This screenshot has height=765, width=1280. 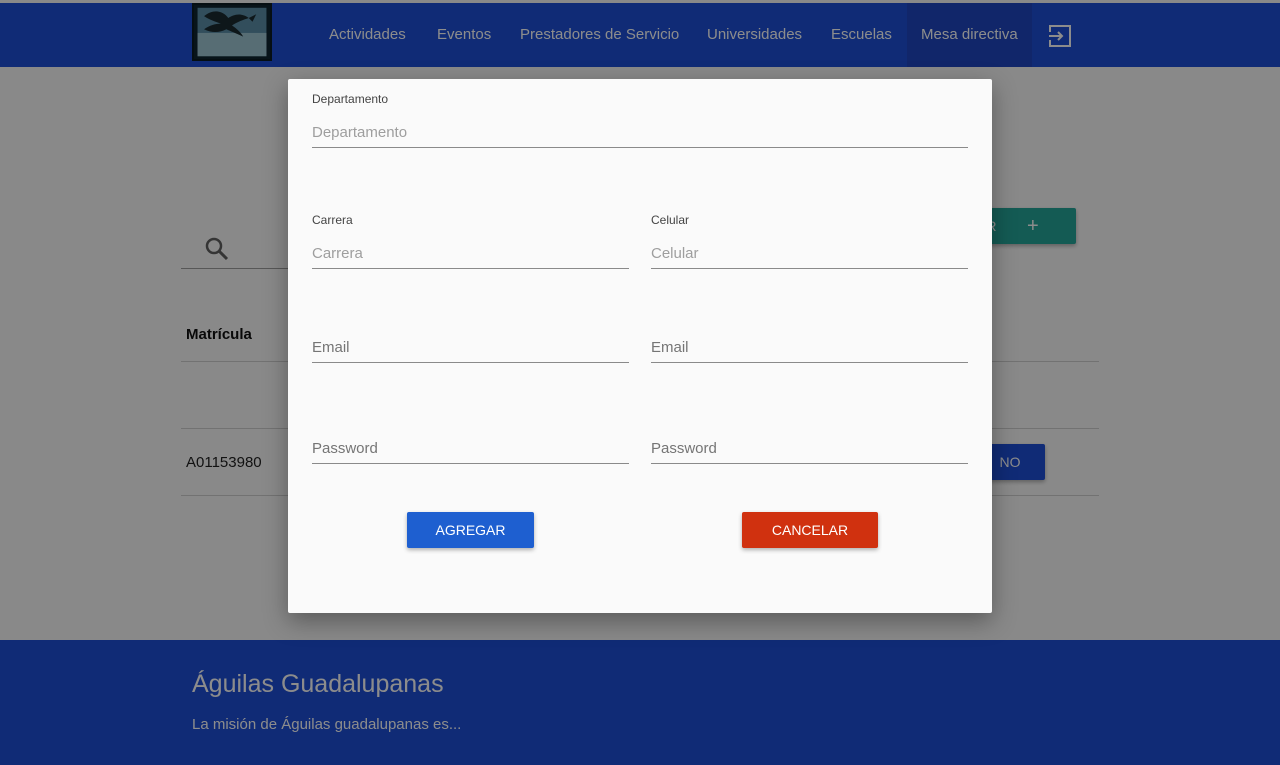 What do you see at coordinates (809, 348) in the screenshot?
I see `email-input-right` at bounding box center [809, 348].